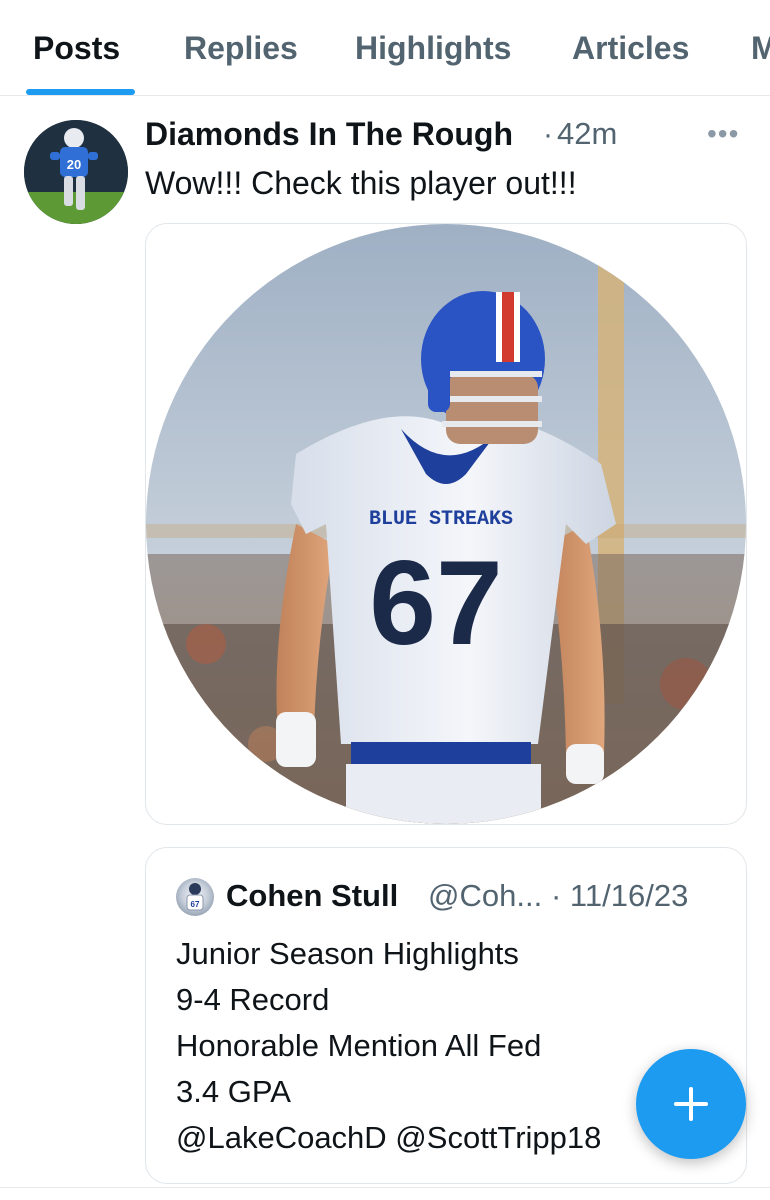 The height and width of the screenshot is (1200, 770). I want to click on quoted-text-line: Junior Season Highlights, so click(347, 953).